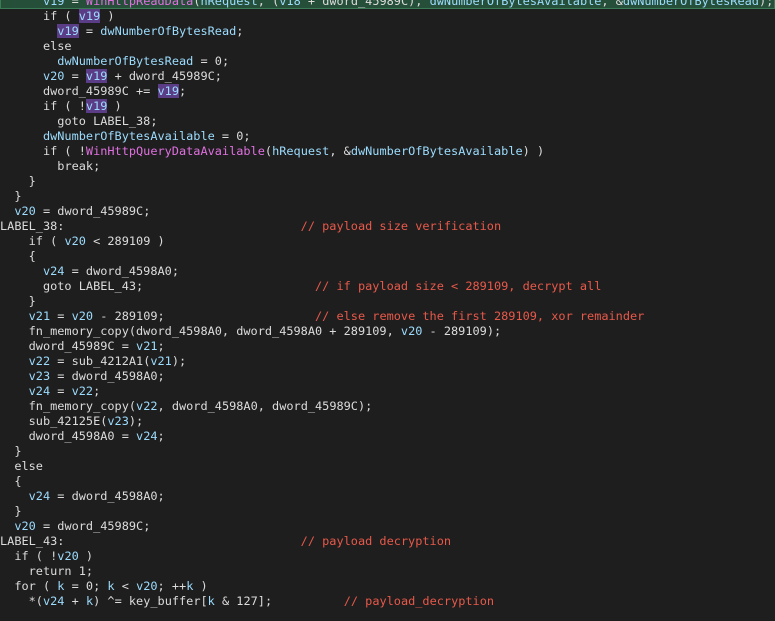 This screenshot has width=775, height=621. Describe the element at coordinates (387, 166) in the screenshot. I see `code-line: break;` at that location.